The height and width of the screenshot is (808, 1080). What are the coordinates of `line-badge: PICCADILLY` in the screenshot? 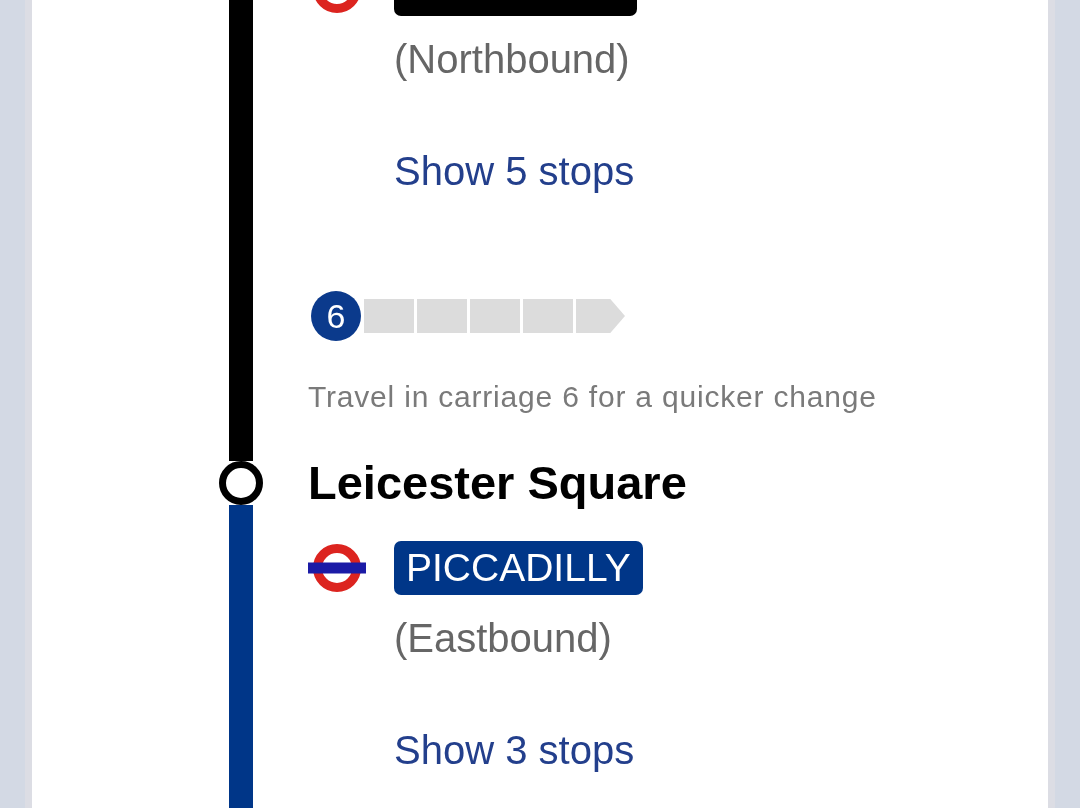 It's located at (518, 568).